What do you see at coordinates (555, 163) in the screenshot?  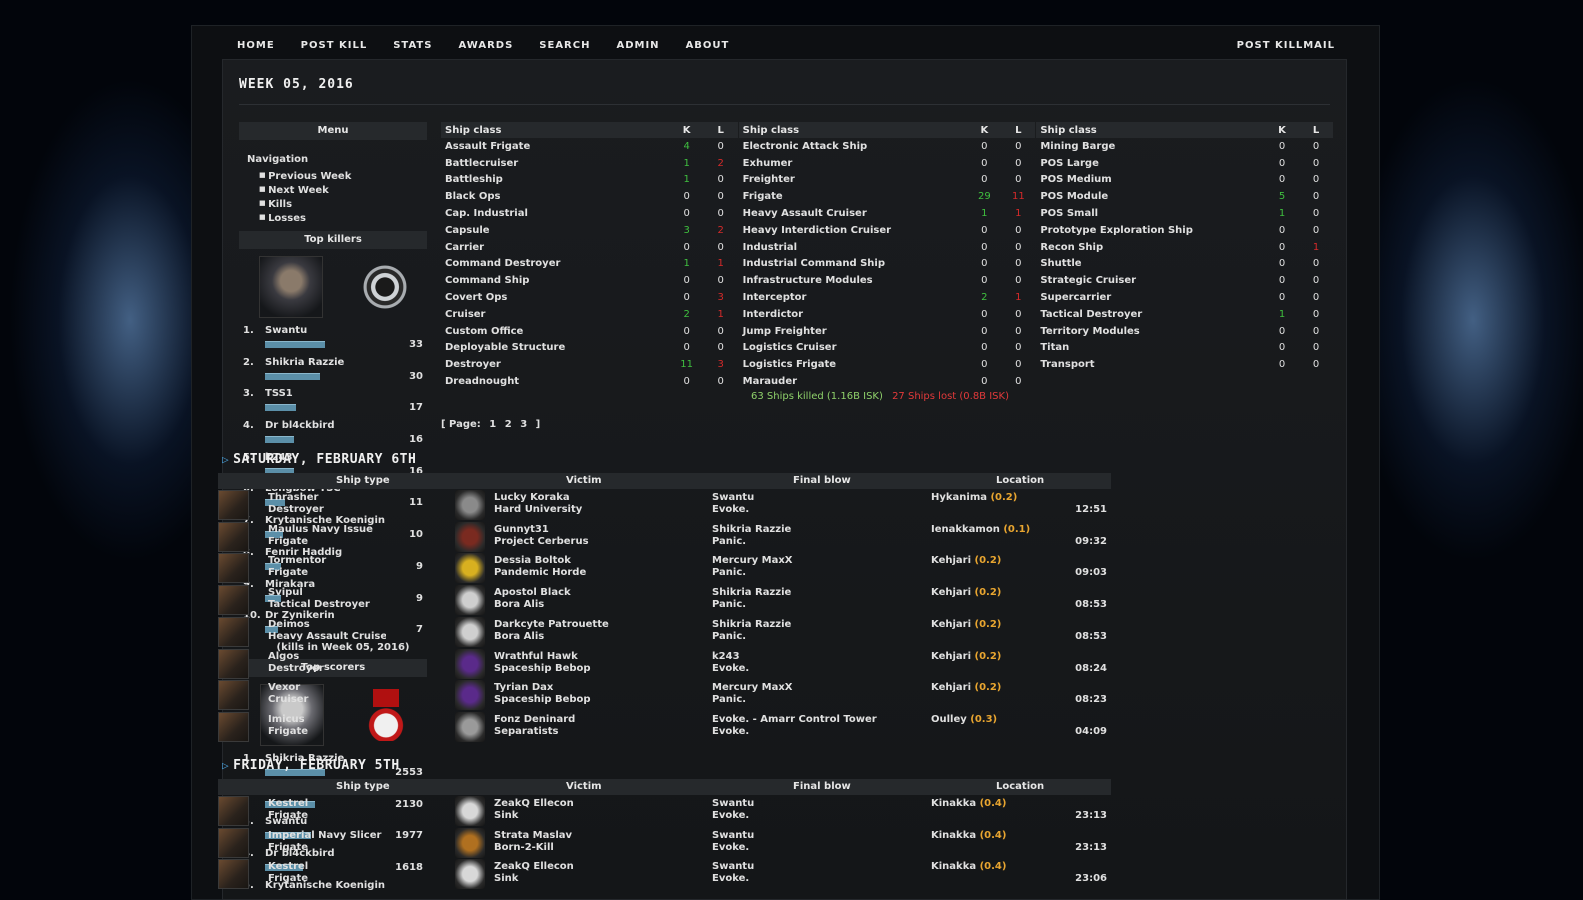 I see `ship-class-name: Battlecruiser` at bounding box center [555, 163].